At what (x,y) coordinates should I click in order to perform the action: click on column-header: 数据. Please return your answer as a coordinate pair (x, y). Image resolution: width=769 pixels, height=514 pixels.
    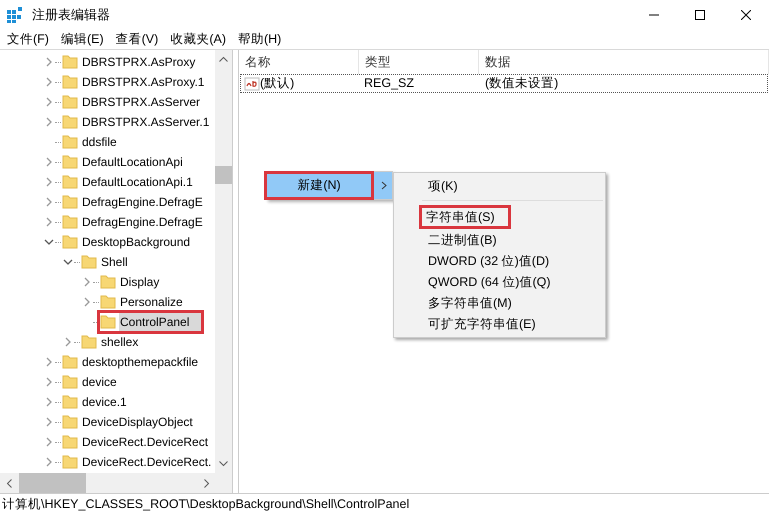
    Looking at the image, I should click on (624, 62).